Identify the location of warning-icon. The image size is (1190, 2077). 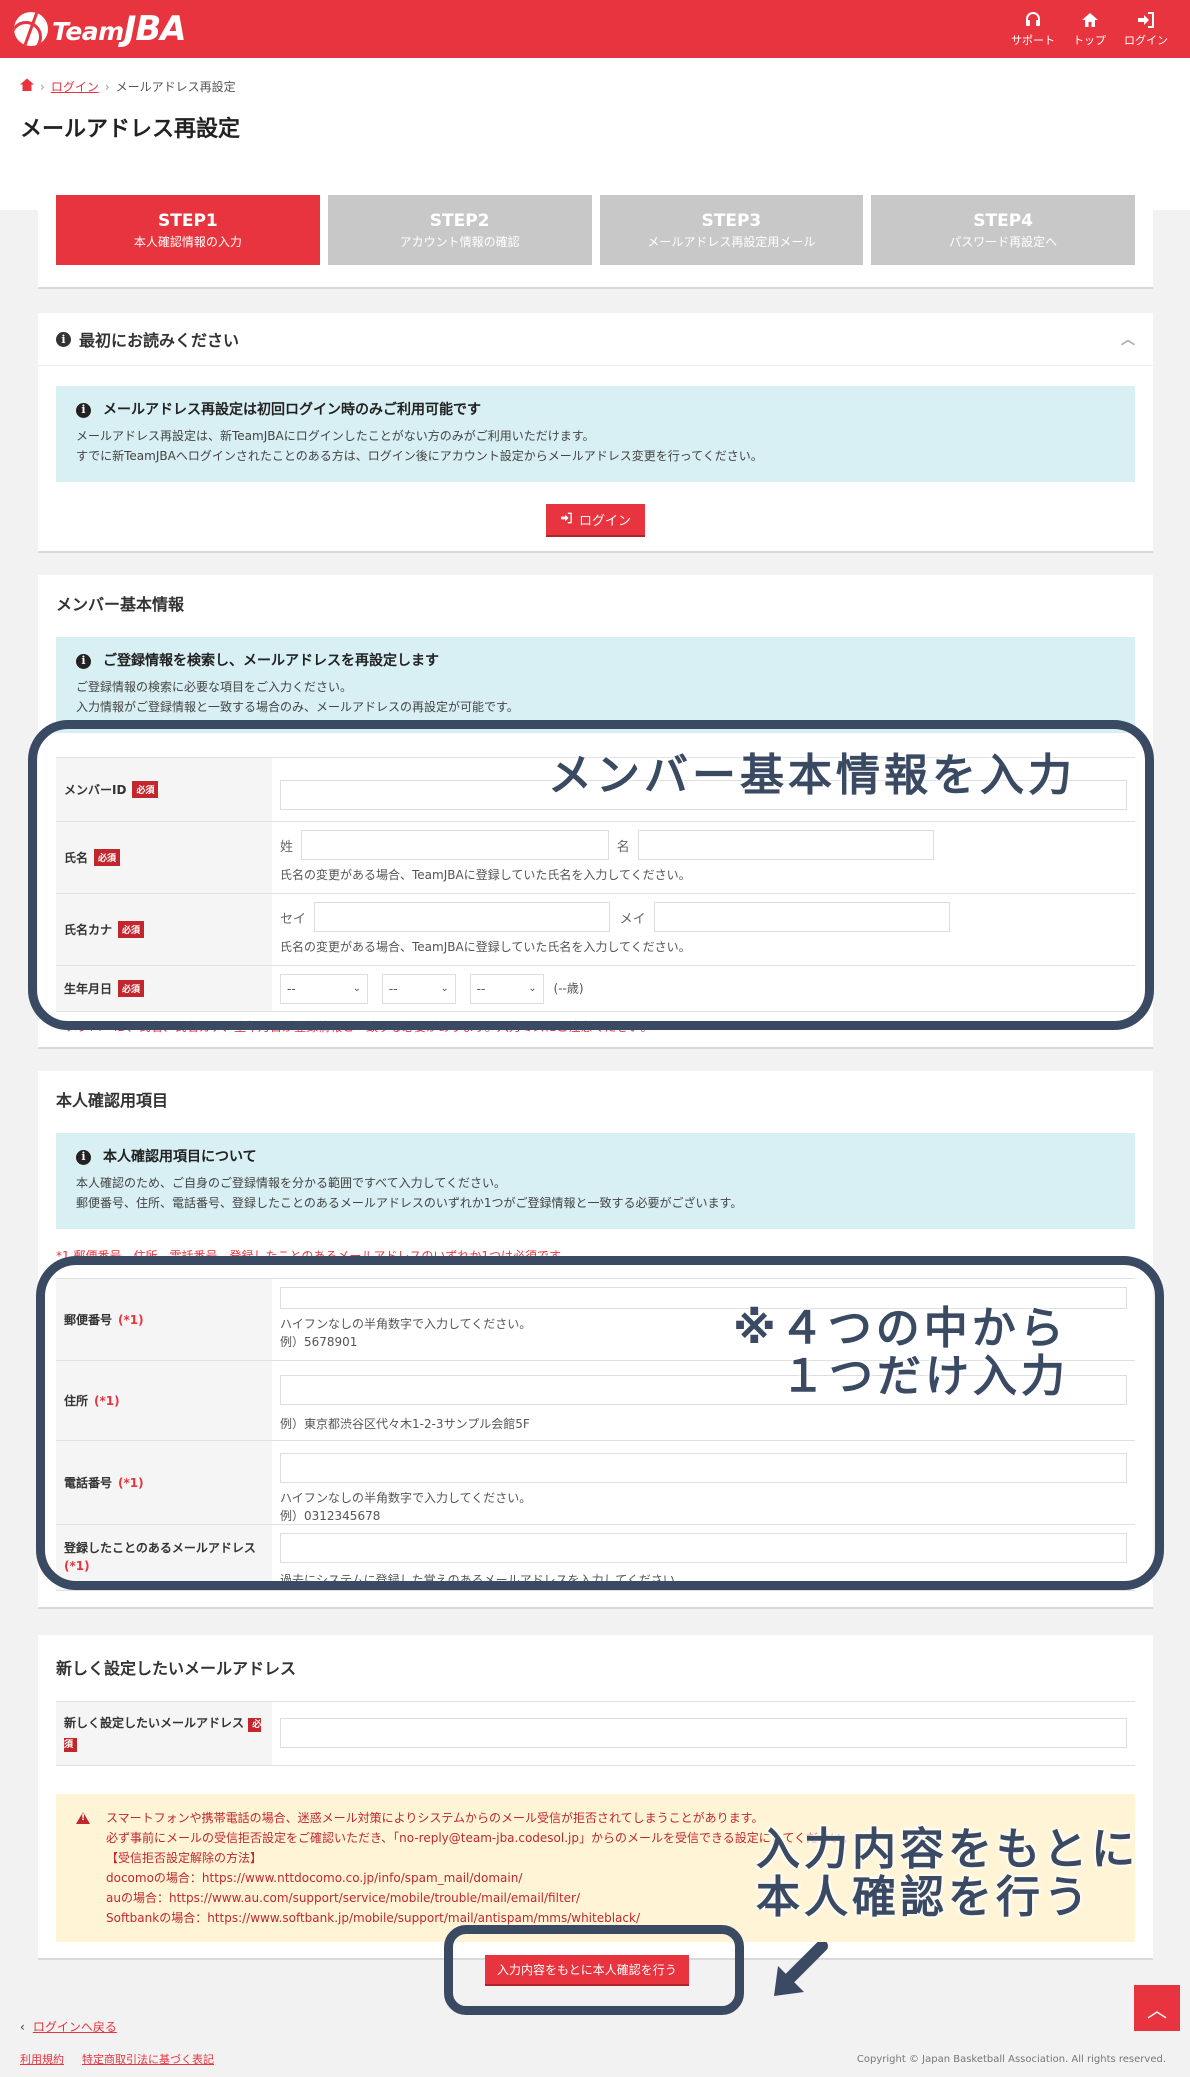
(83, 1818).